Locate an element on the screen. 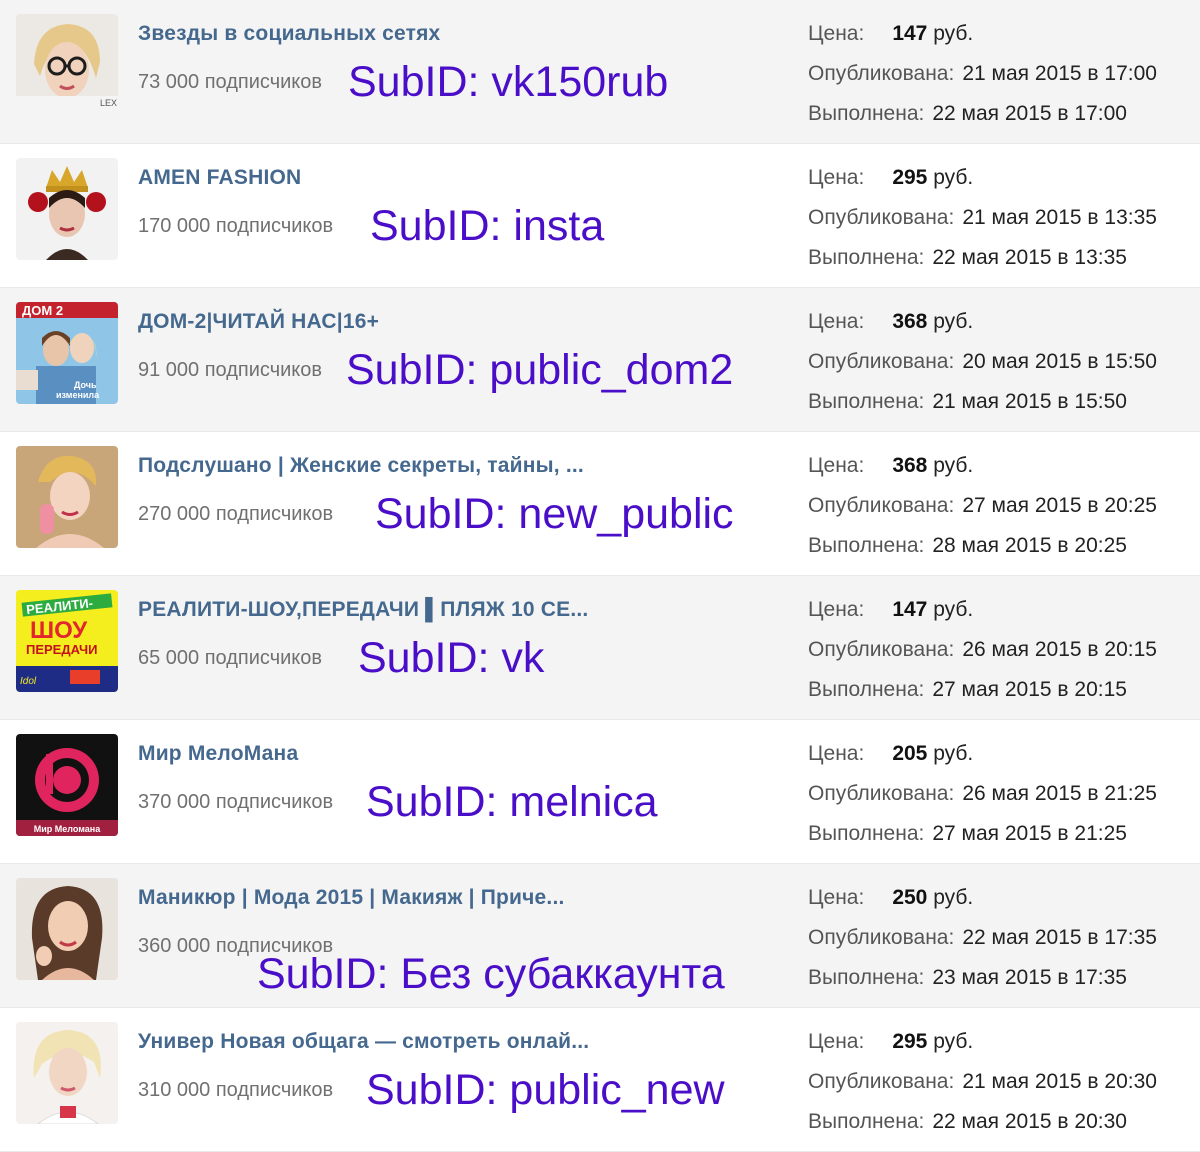  svg-text: LEX is located at coordinates (108, 103).